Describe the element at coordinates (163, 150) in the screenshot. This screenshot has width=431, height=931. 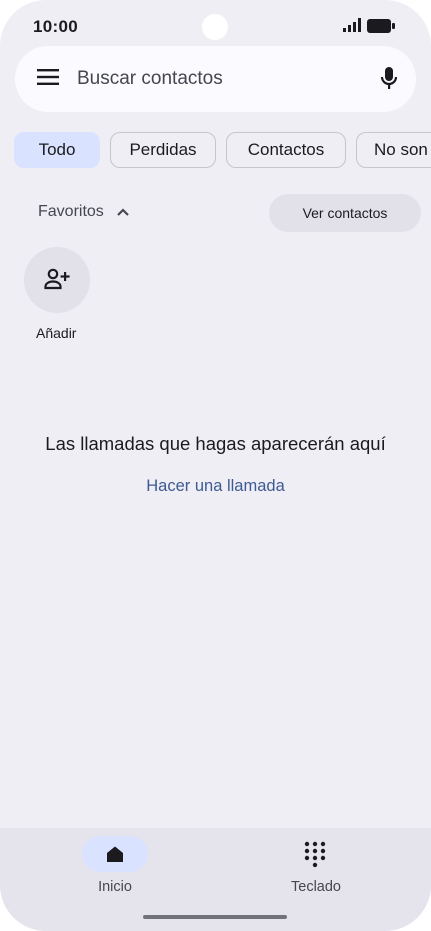
I see `filter-chip-missed: Perdidas` at that location.